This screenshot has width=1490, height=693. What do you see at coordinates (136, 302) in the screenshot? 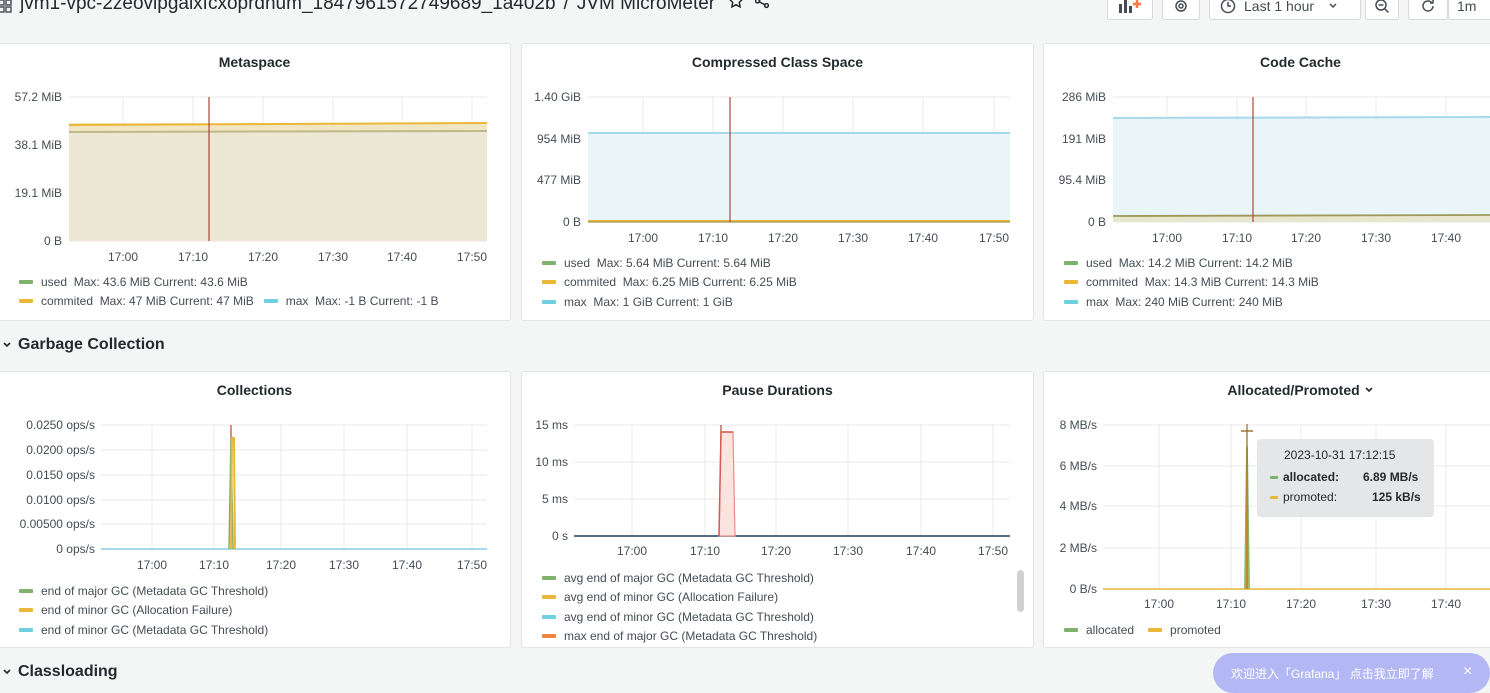
I see `legend-item-commited: commited Max: 47 MiB Current: 47 MiB` at bounding box center [136, 302].